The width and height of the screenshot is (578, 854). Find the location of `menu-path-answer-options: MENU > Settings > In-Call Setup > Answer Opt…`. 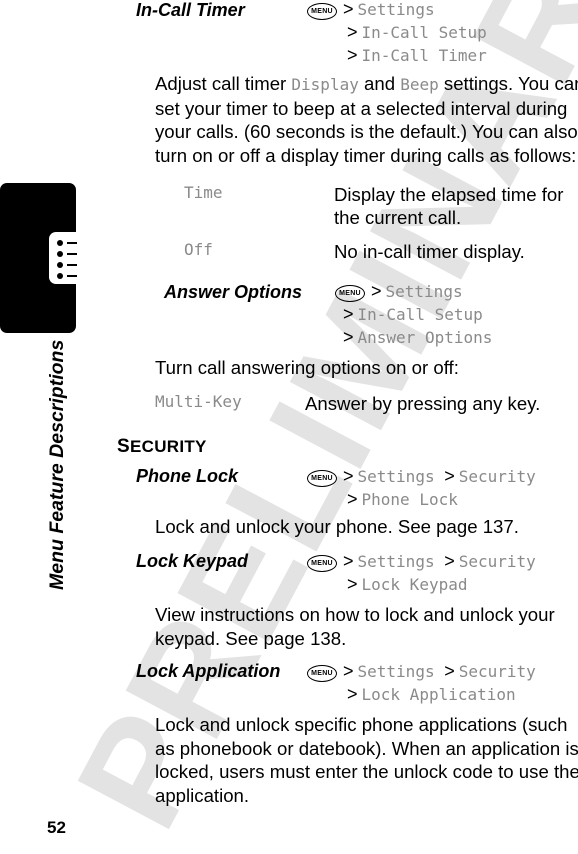

menu-path-answer-options: MENU > Settings > In-Call Setup > Answer Opt… is located at coordinates (413, 314).